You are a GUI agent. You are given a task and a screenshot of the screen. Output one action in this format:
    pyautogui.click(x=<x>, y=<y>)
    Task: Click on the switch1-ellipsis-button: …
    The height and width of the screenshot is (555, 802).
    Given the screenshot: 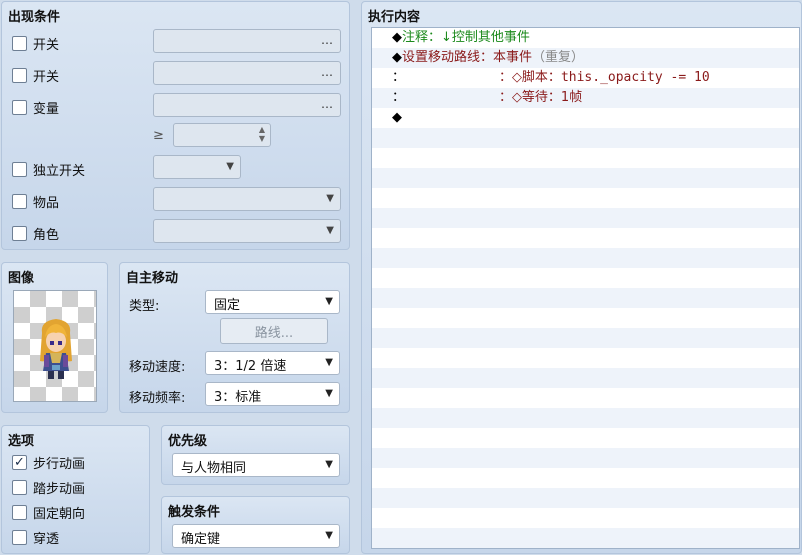 What is the action you would take?
    pyautogui.click(x=327, y=40)
    